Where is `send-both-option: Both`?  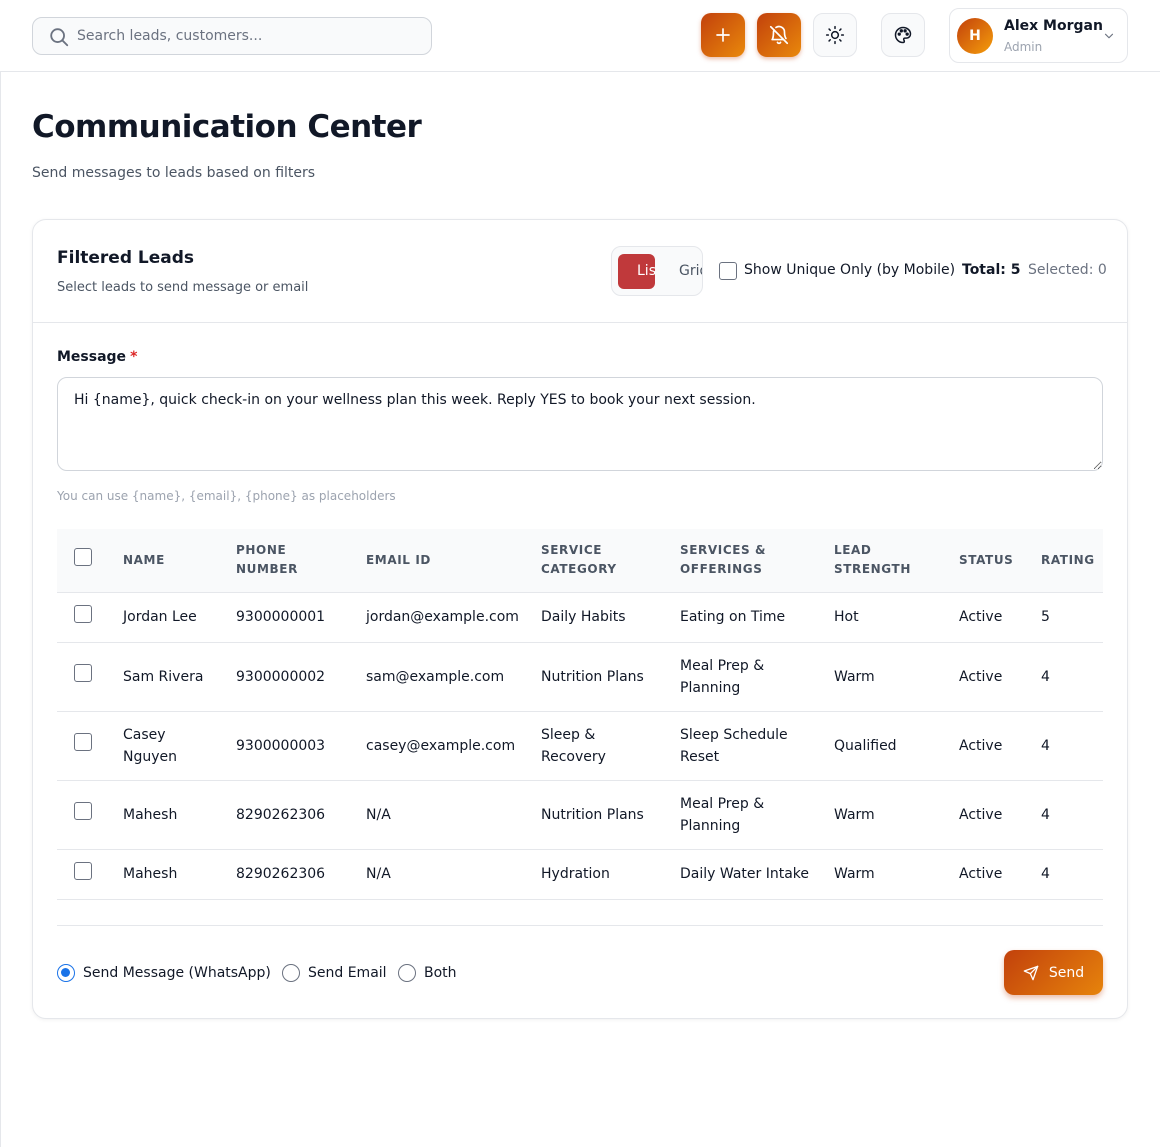
send-both-option: Both is located at coordinates (427, 973).